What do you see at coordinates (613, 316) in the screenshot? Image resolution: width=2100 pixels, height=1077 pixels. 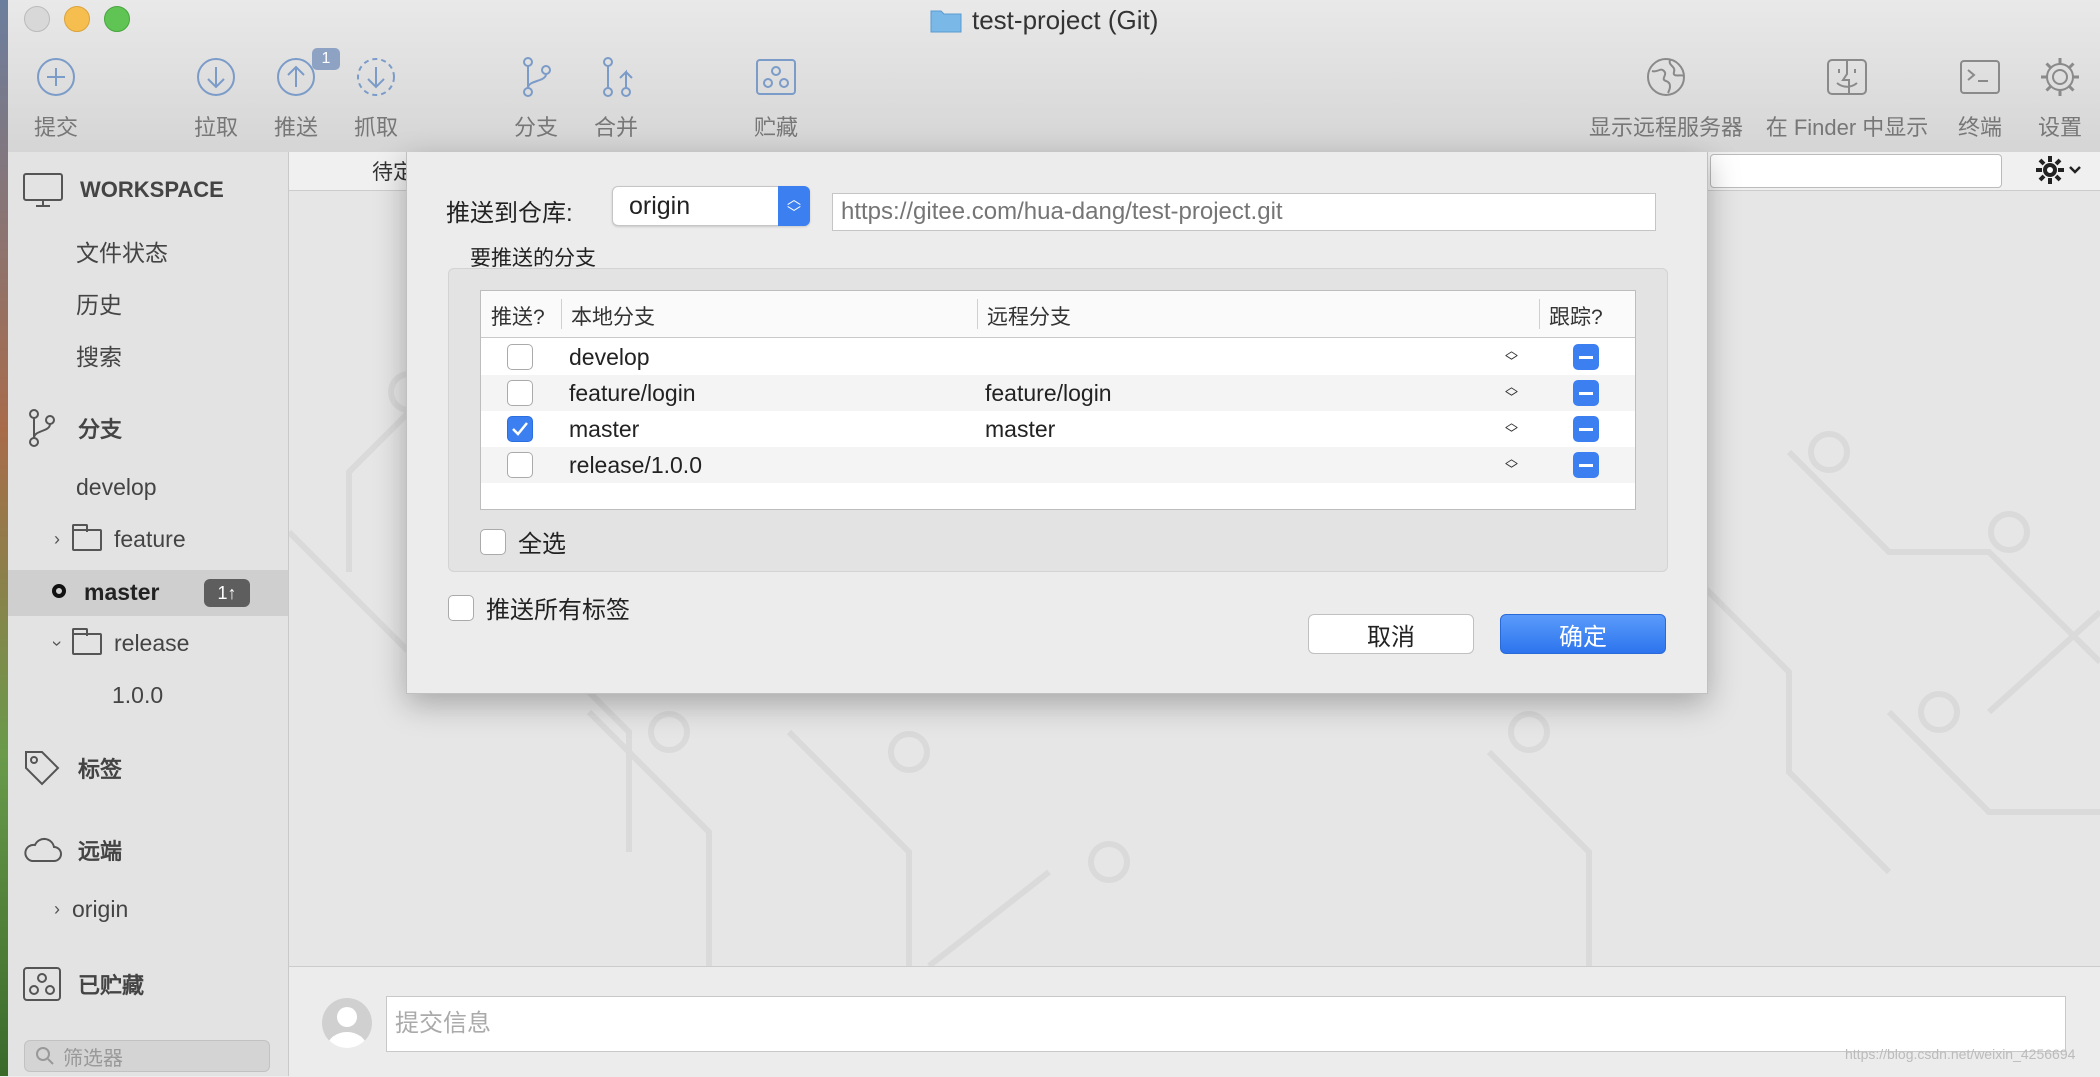 I see `column-header-local-branch: 本地分支` at bounding box center [613, 316].